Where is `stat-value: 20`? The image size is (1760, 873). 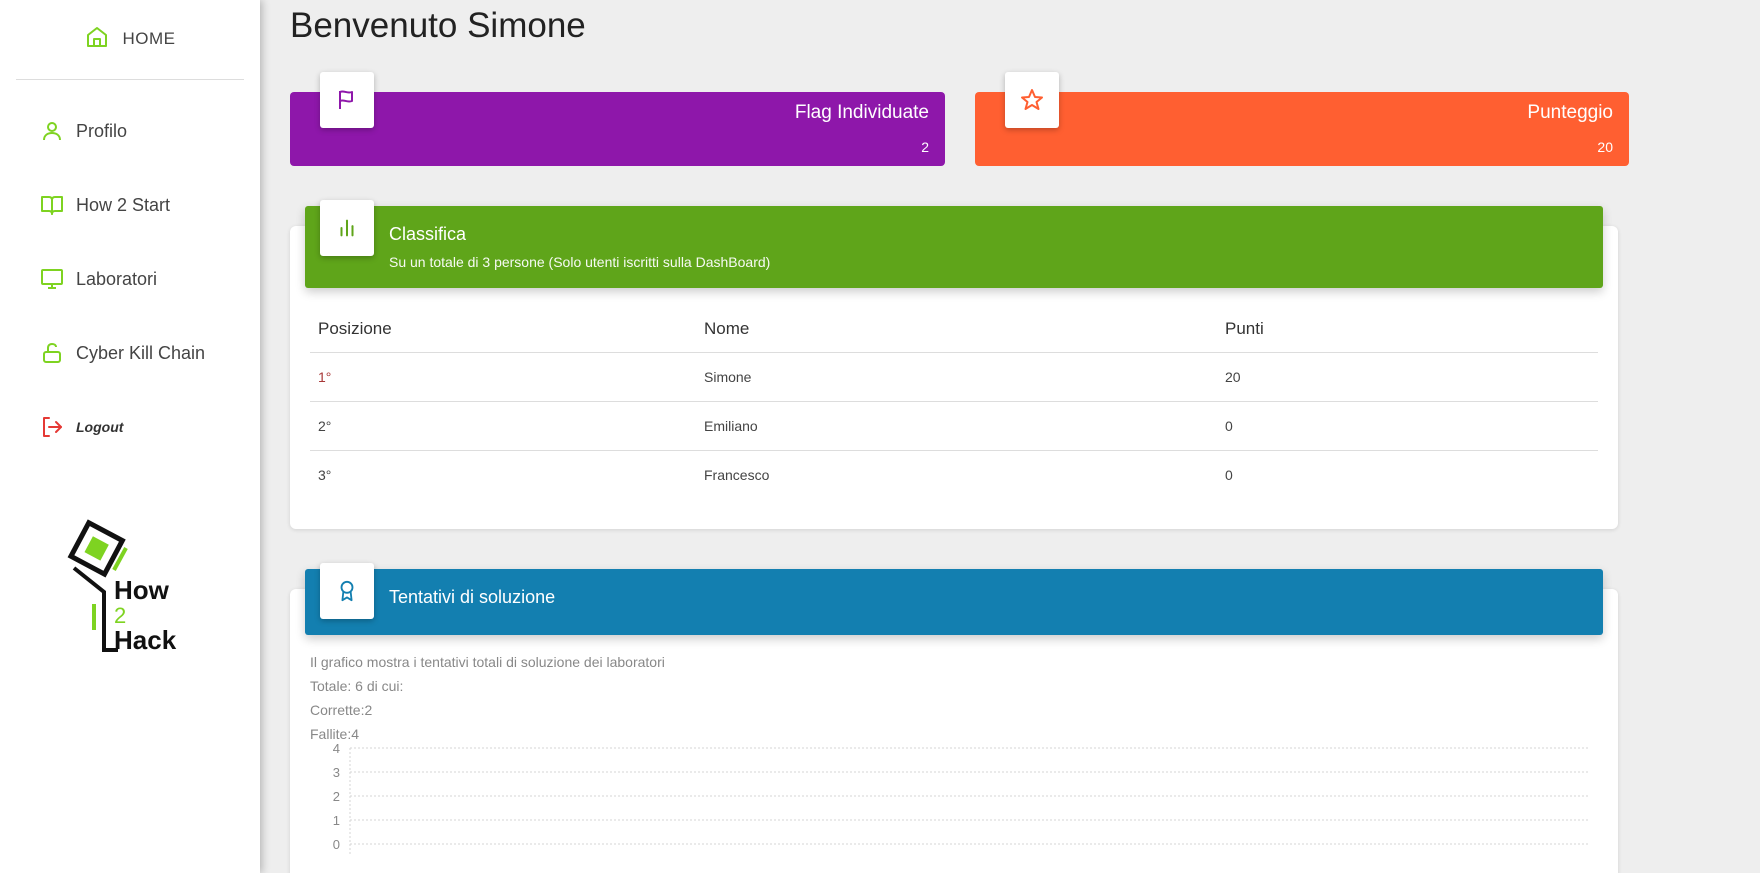 stat-value: 20 is located at coordinates (1605, 147).